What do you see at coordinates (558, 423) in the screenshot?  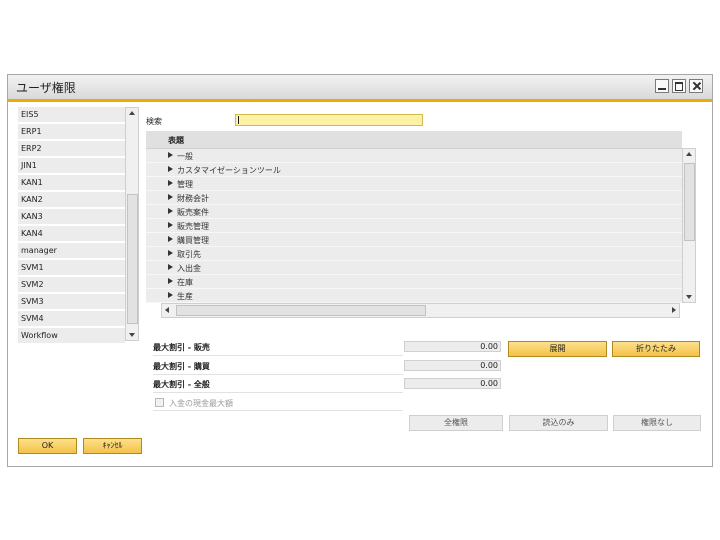 I see `read-only-button: 読込のみ` at bounding box center [558, 423].